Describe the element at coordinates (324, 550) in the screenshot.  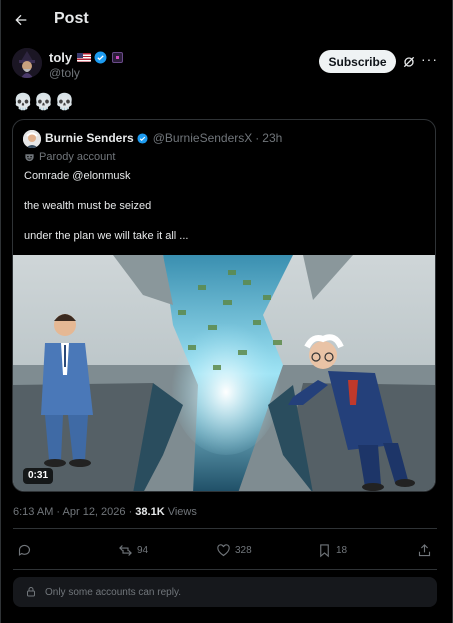
I see `bookmark-icon` at that location.